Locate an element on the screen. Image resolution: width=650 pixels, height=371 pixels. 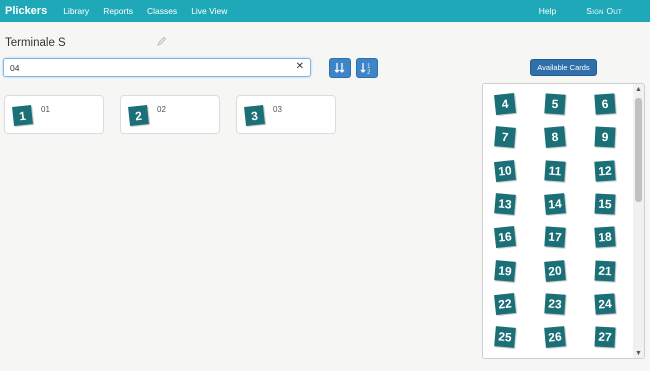
card-number-badge: 2 is located at coordinates (138, 115).